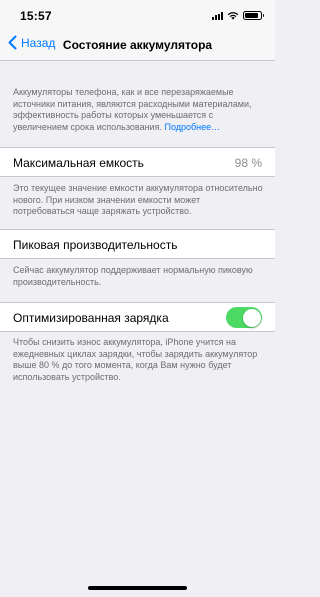 The width and height of the screenshot is (320, 597). Describe the element at coordinates (253, 15) in the screenshot. I see `battery-icon` at that location.